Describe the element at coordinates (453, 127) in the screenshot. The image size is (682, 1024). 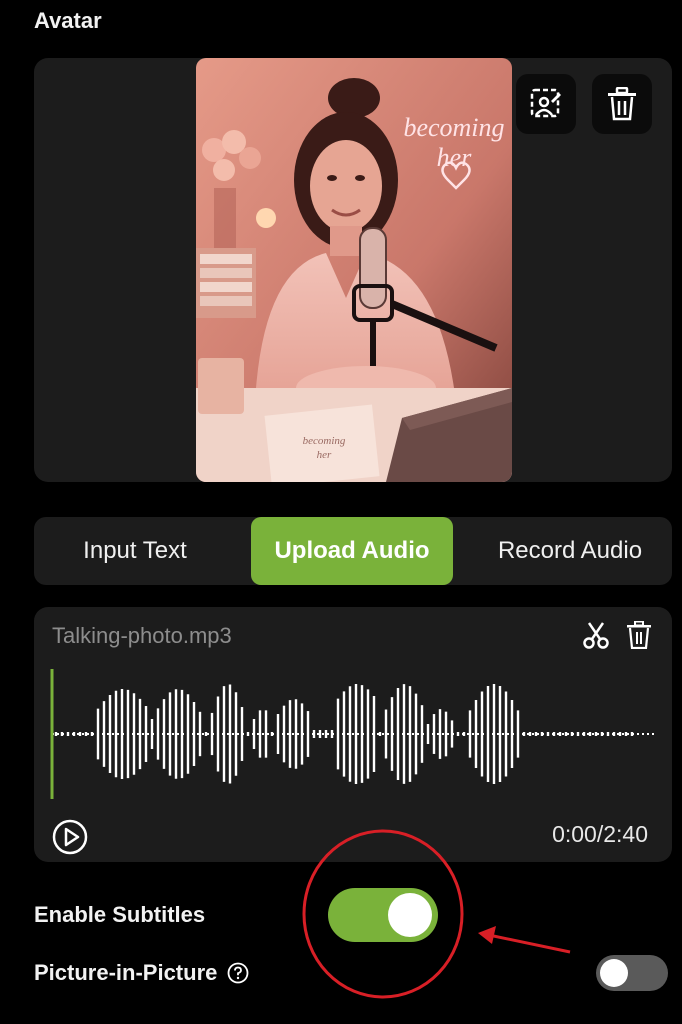
I see `neon-text-1: becoming` at that location.